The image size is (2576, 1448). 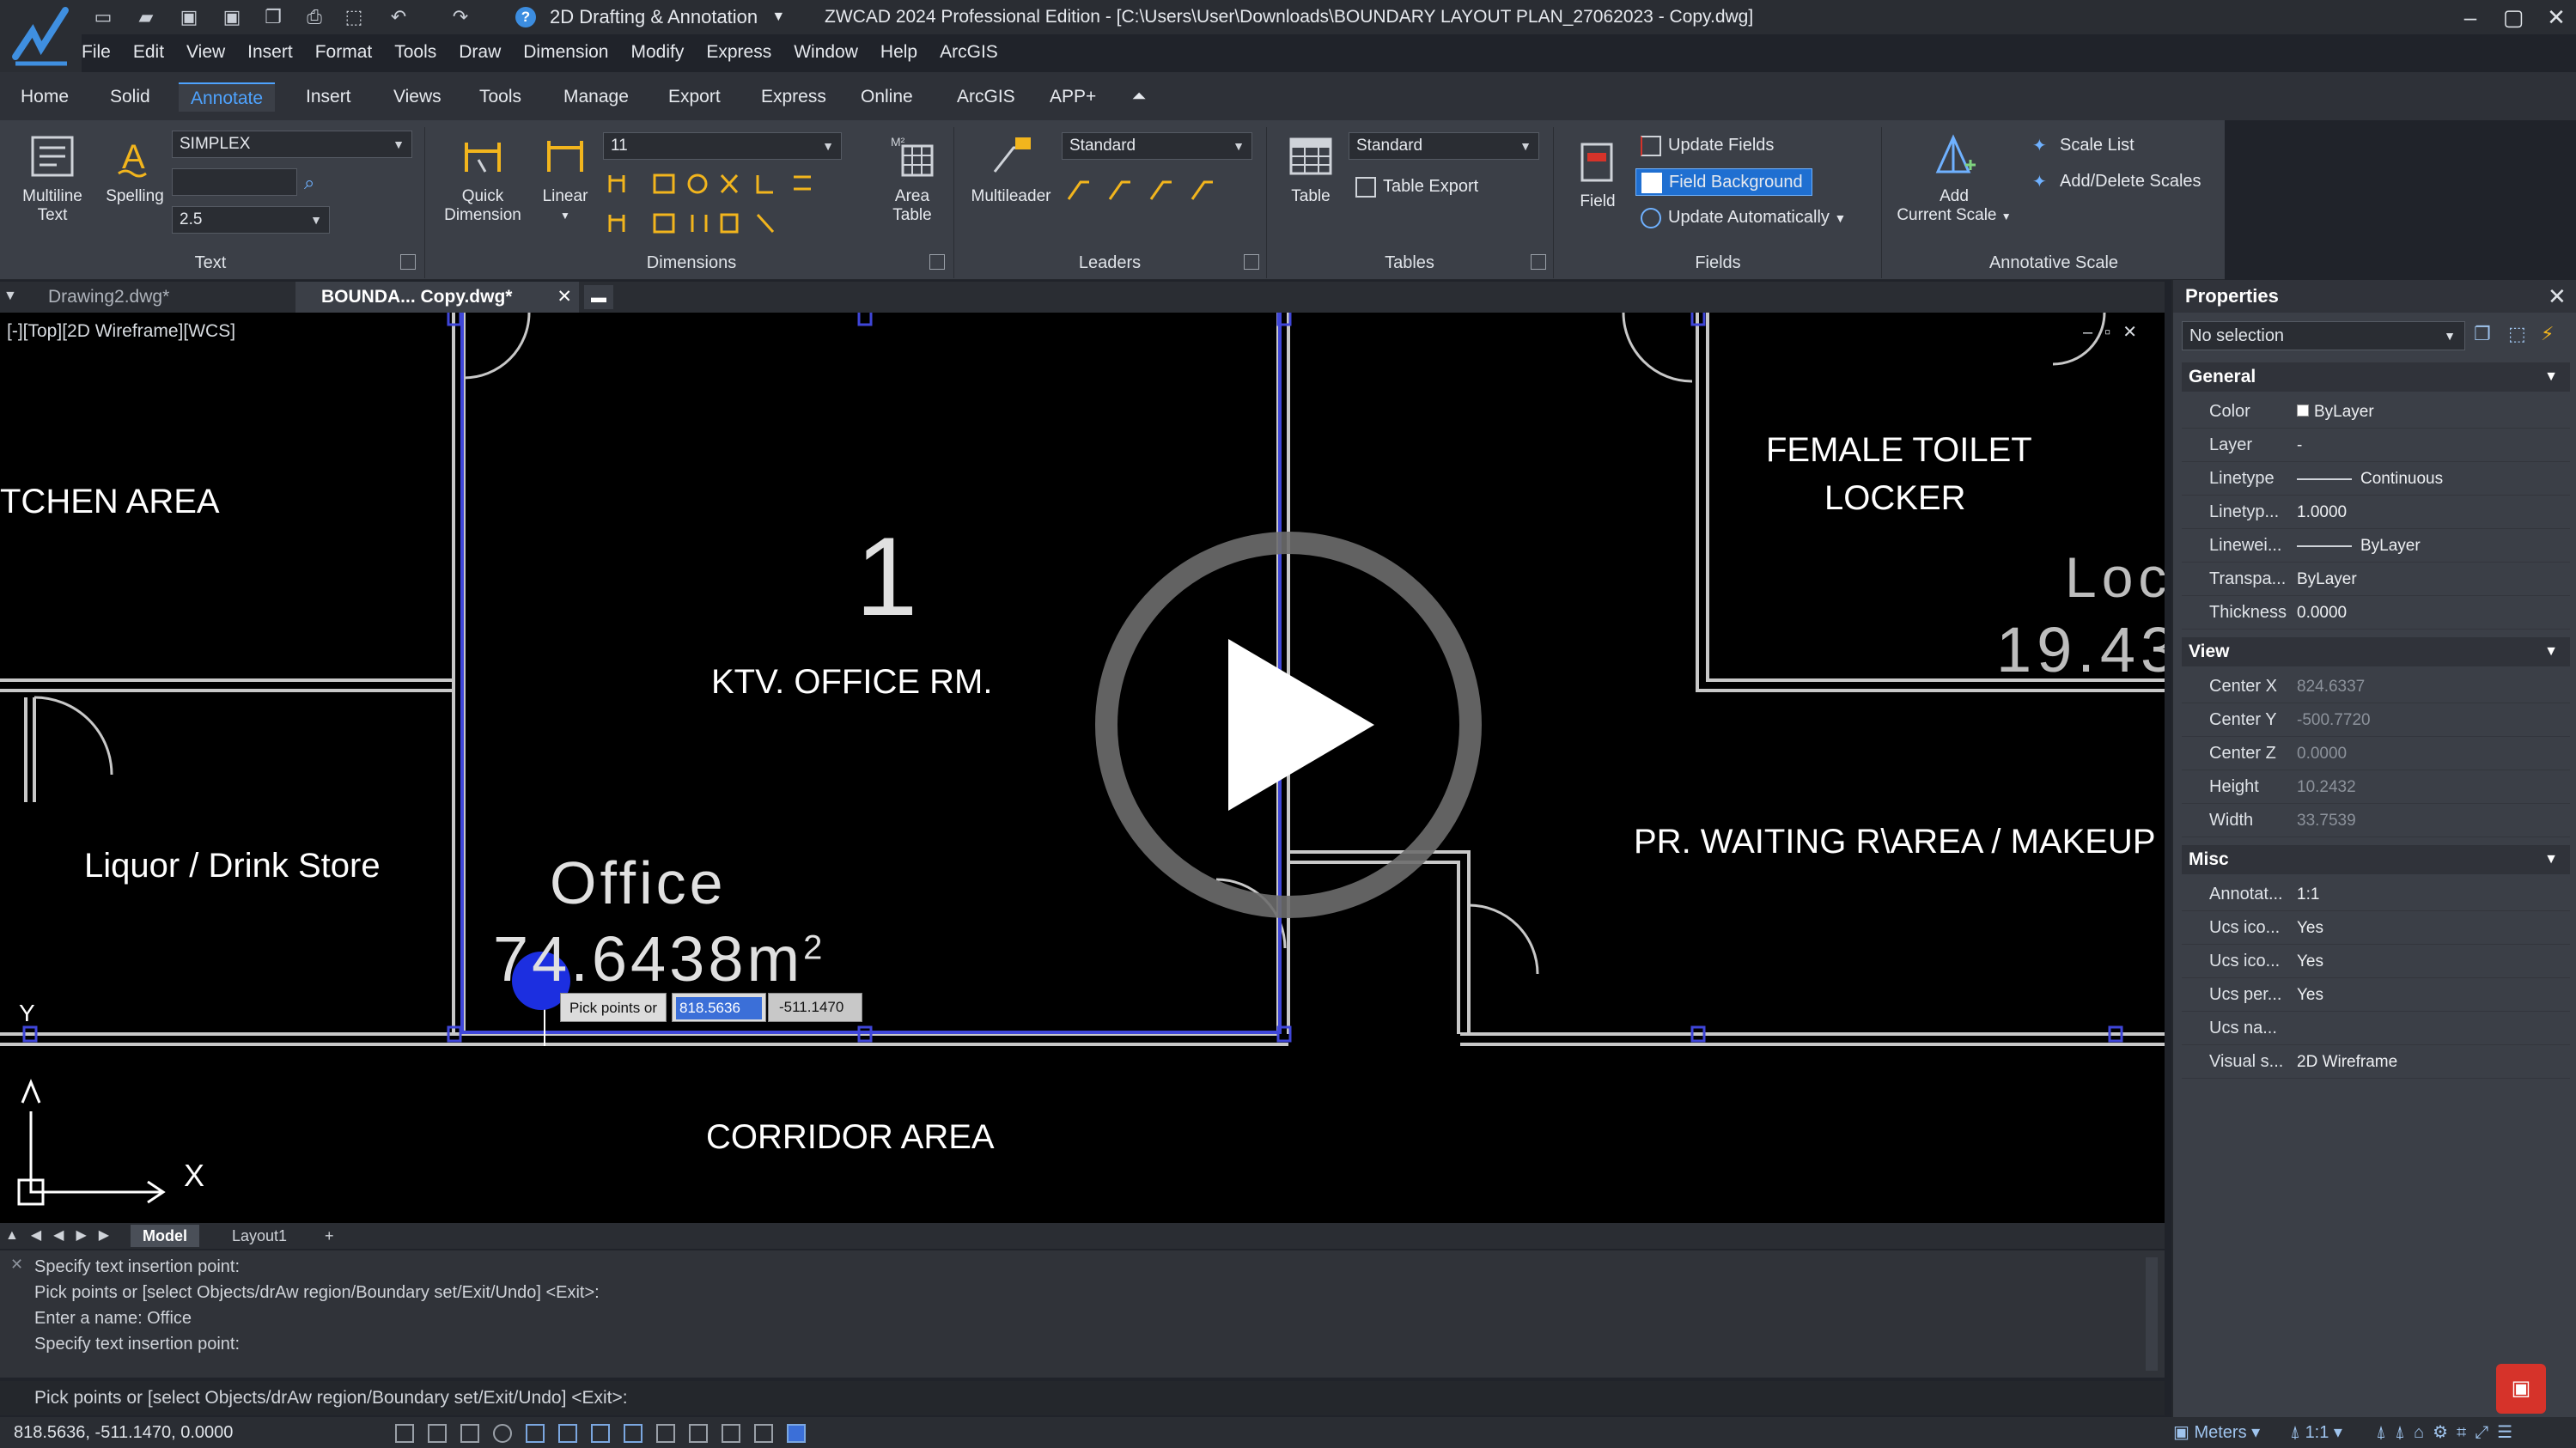 I want to click on table-style-select: Standard ▼, so click(x=1444, y=146).